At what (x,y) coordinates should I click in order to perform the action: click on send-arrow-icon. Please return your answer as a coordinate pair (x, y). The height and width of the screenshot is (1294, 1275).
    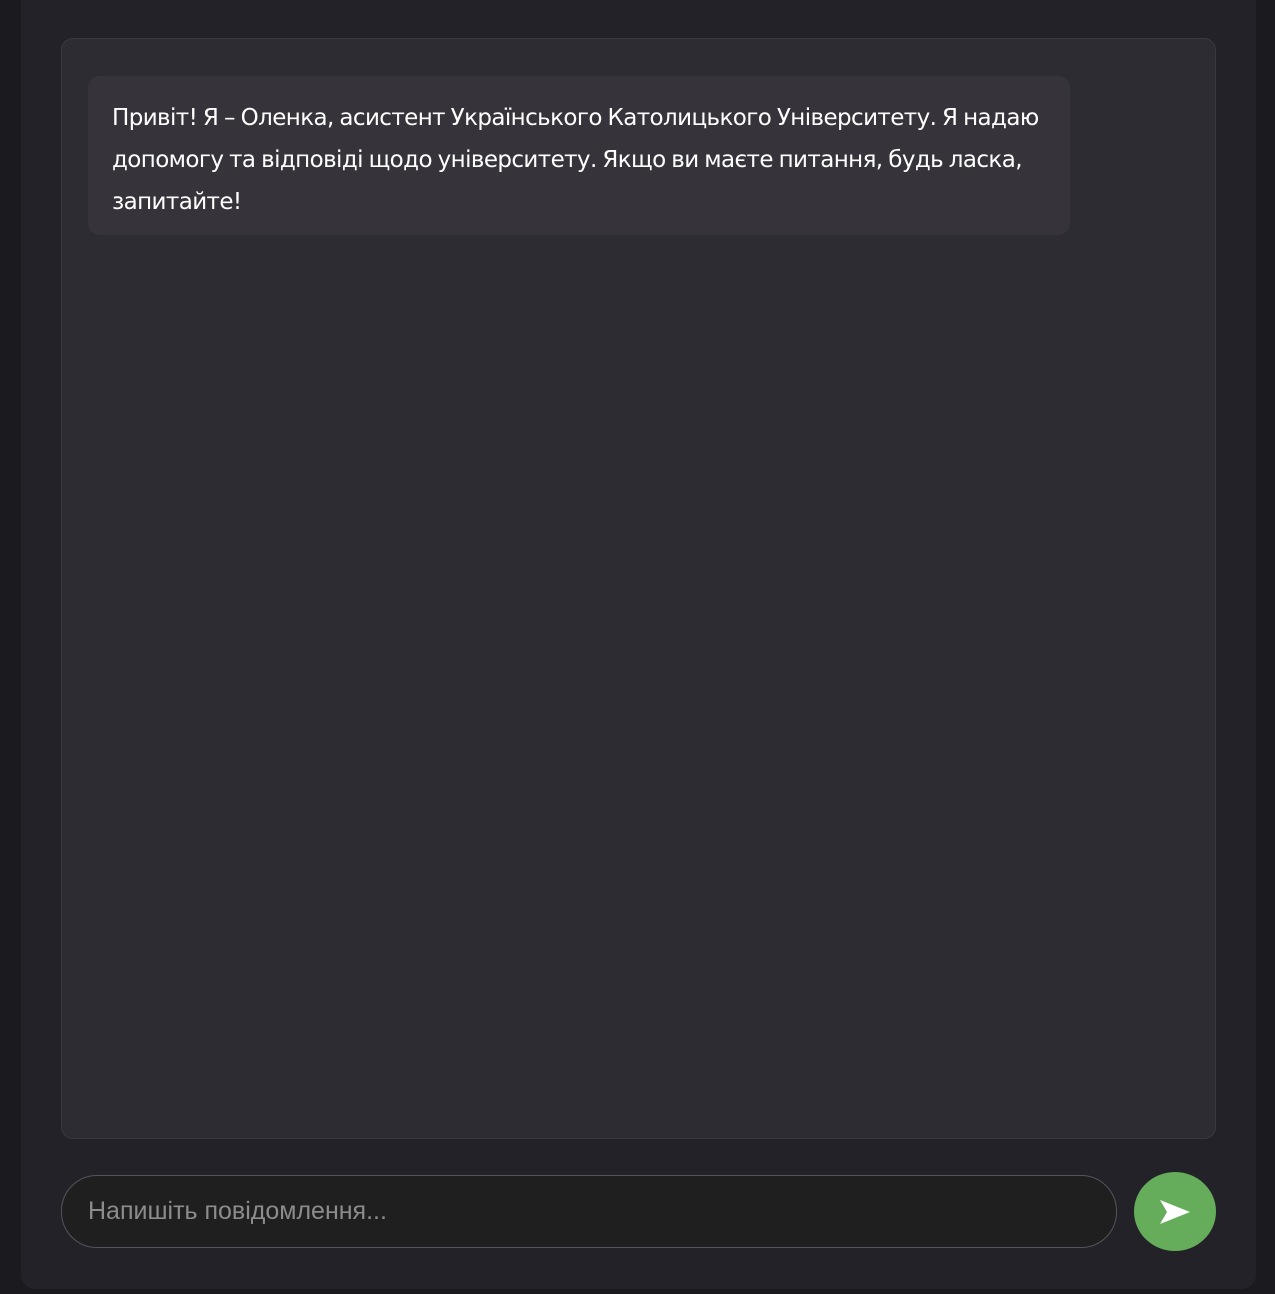
    Looking at the image, I should click on (1175, 1212).